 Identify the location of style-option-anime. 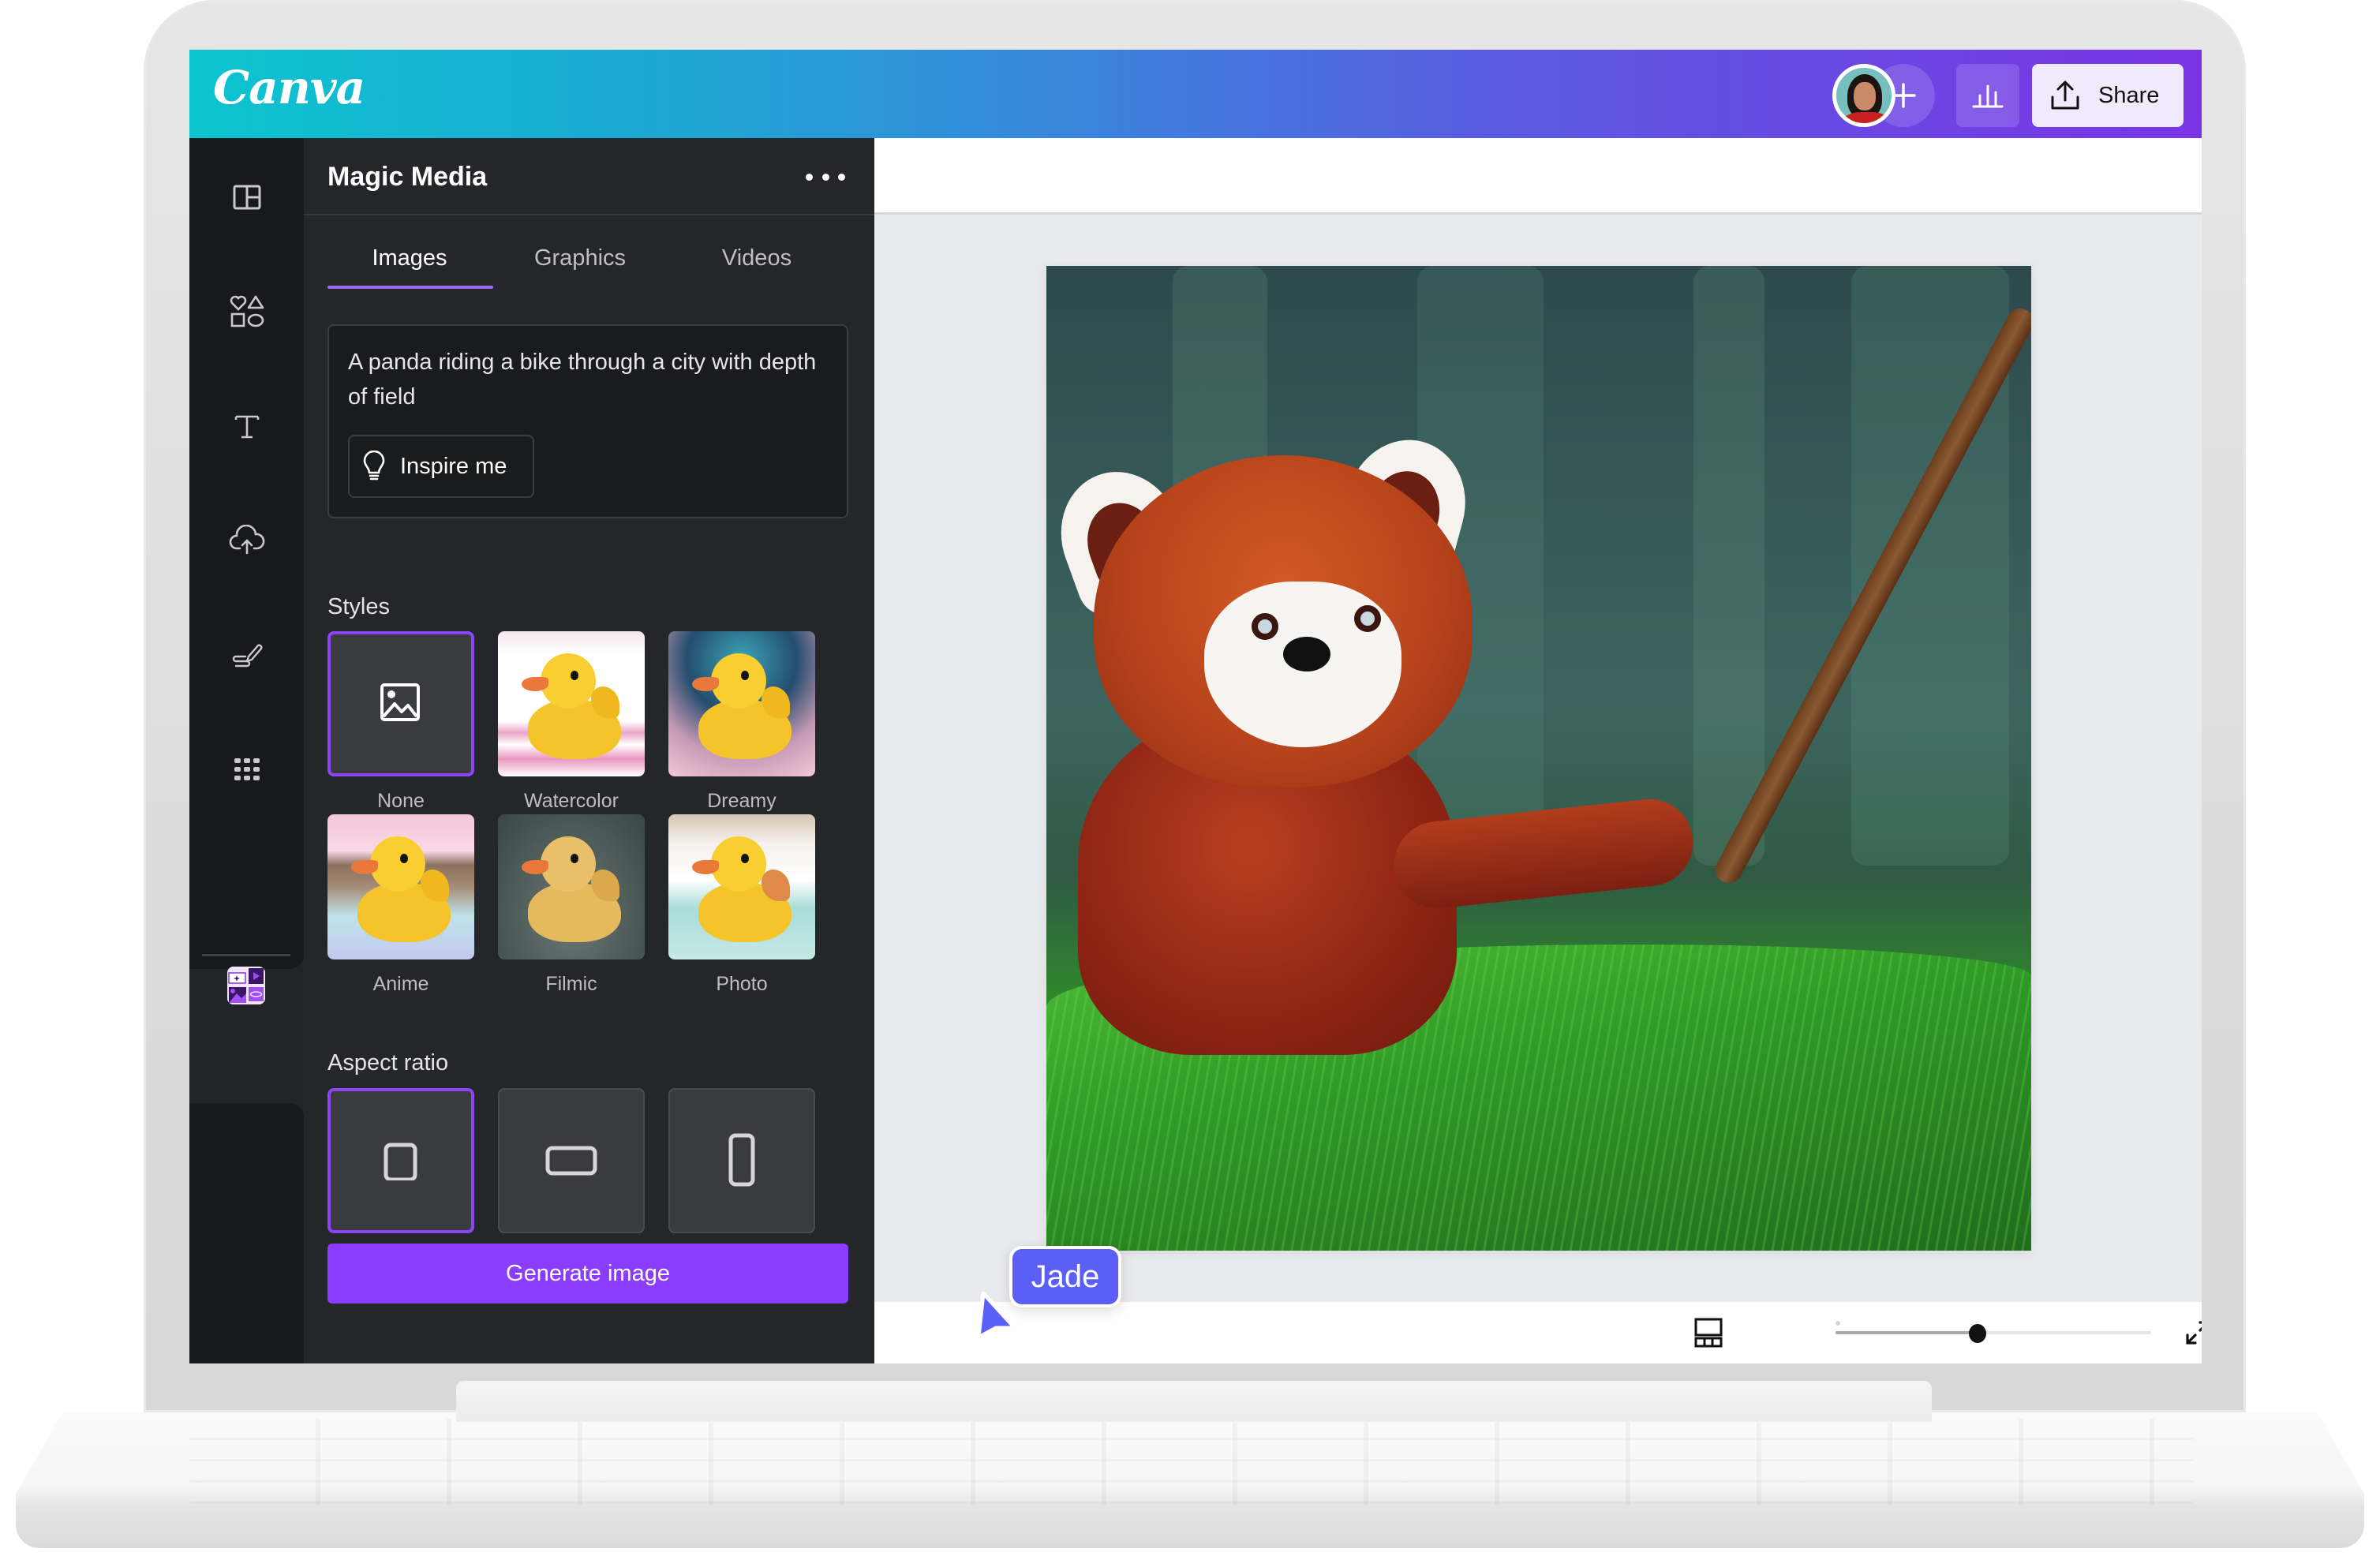
(400, 887).